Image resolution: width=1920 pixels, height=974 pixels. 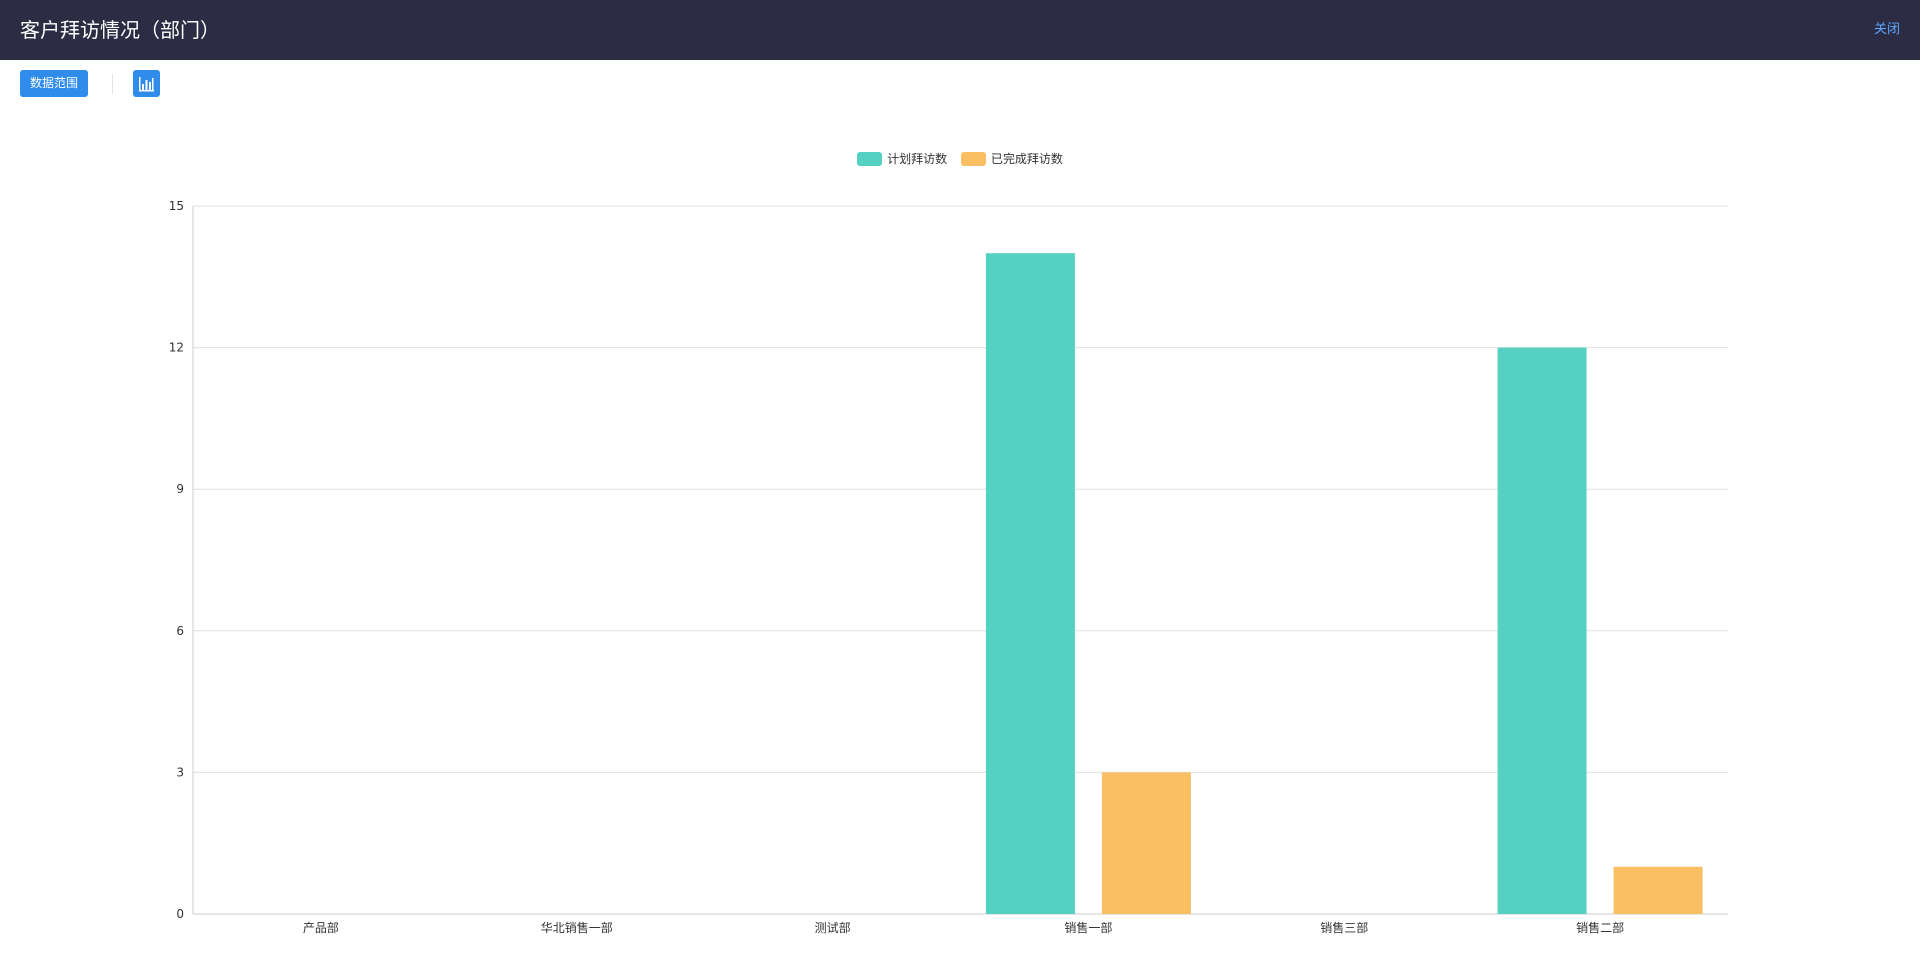 What do you see at coordinates (833, 927) in the screenshot?
I see `x-tick-label: 测试部` at bounding box center [833, 927].